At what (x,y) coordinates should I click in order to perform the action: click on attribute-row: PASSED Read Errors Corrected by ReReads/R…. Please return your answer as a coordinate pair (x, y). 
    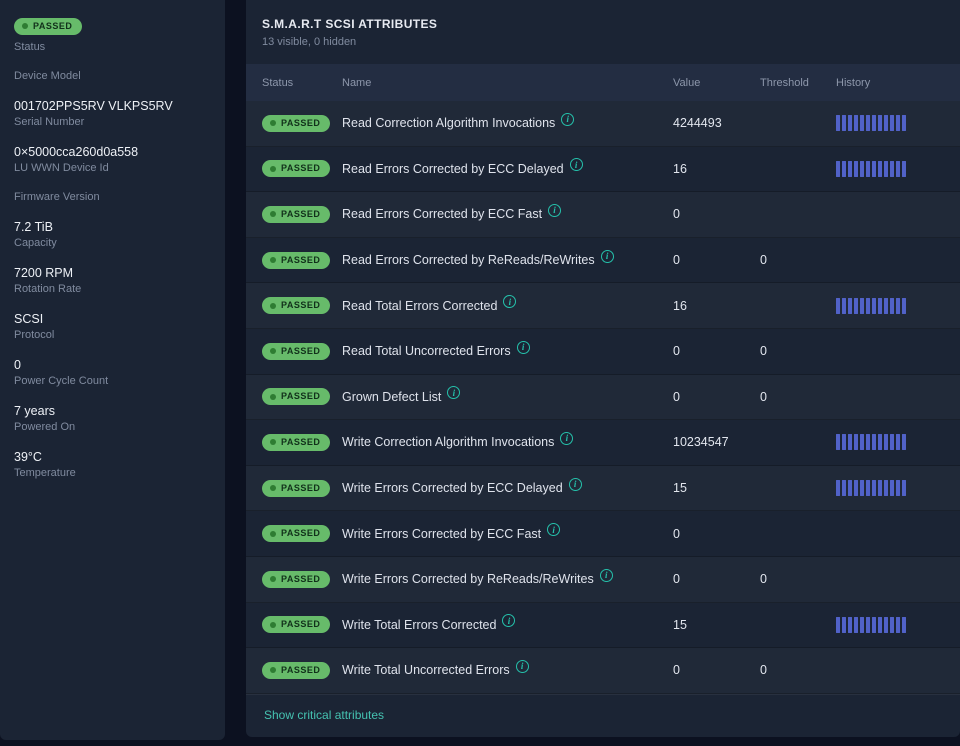
    Looking at the image, I should click on (603, 261).